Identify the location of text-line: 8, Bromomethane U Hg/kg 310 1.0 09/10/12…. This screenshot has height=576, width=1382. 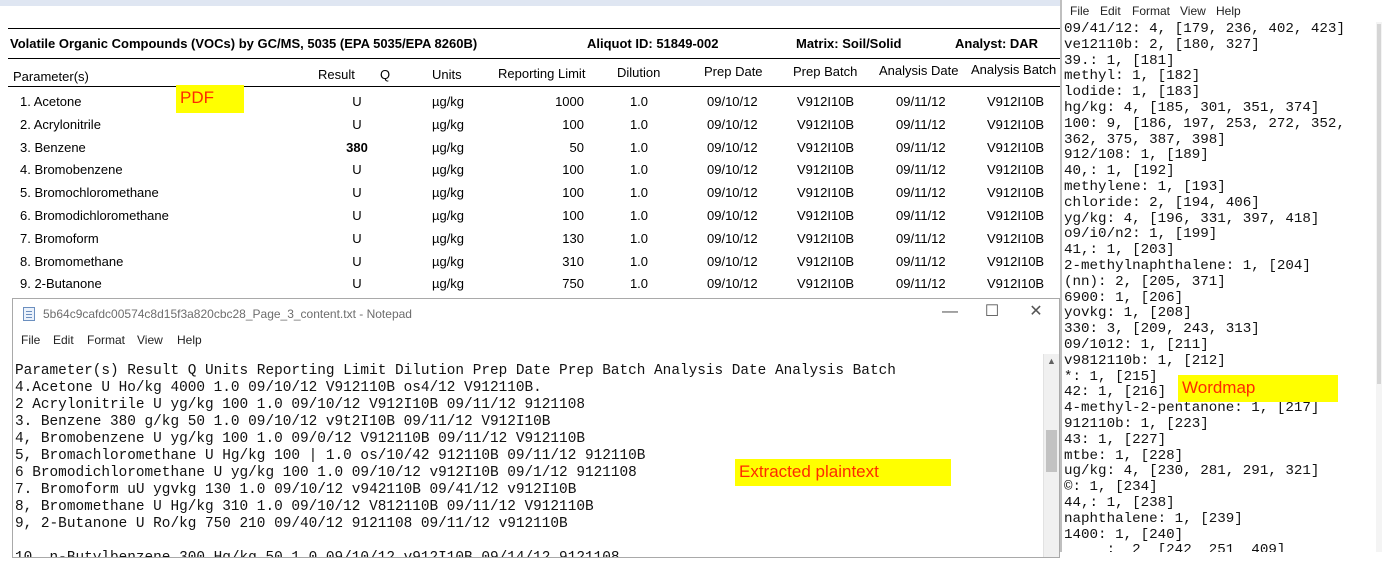
(304, 507).